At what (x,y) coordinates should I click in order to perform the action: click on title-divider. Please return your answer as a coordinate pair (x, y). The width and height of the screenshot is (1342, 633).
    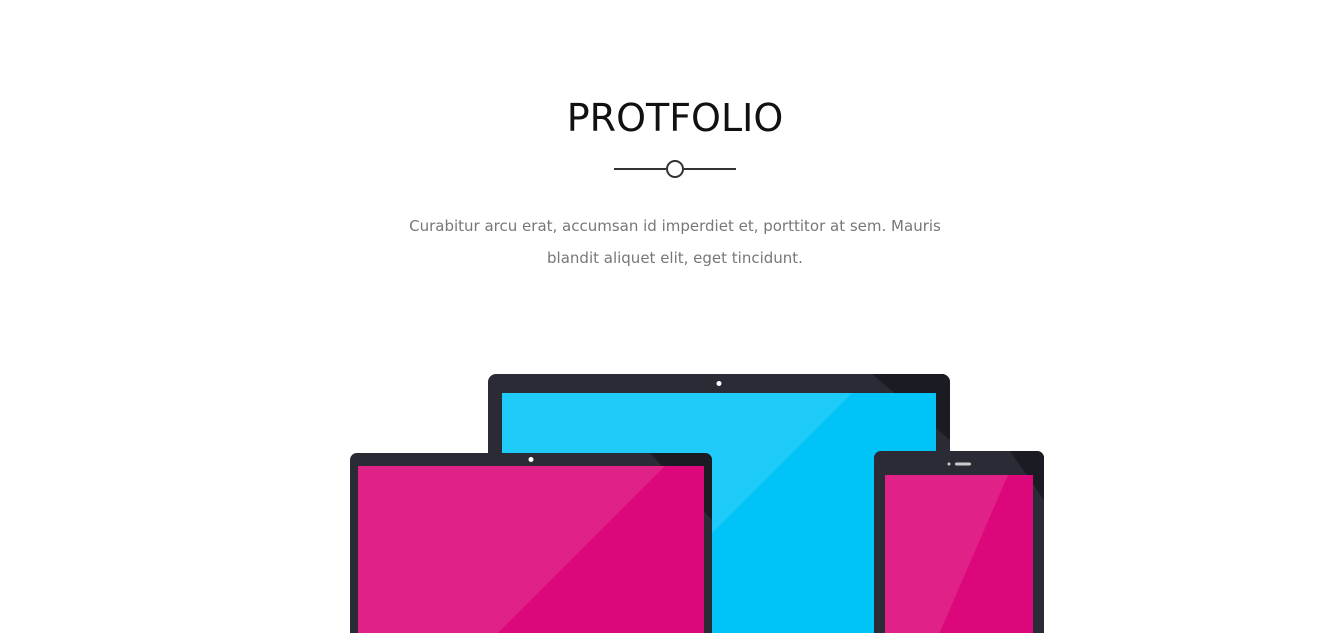
    Looking at the image, I should click on (675, 169).